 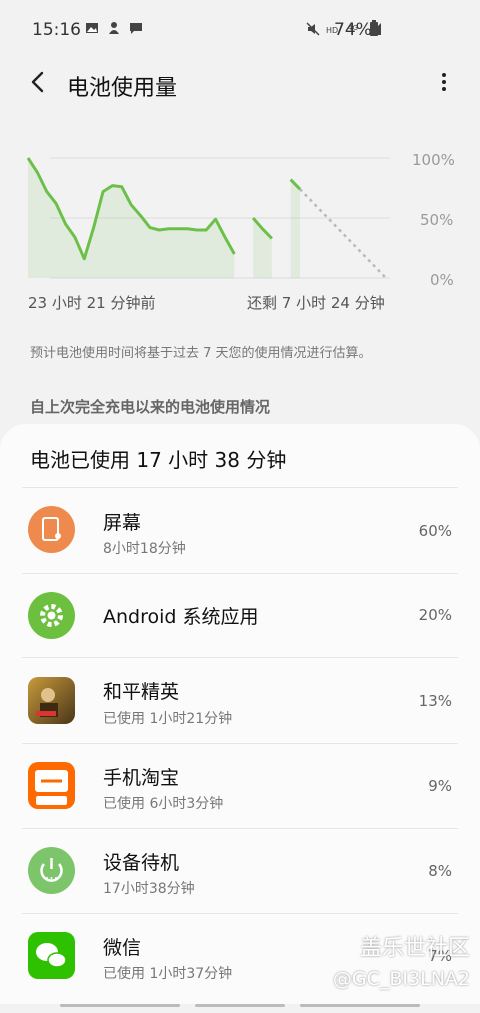 What do you see at coordinates (158, 460) in the screenshot?
I see `usage-total: 电池已使用 17 小时 38 分钟` at bounding box center [158, 460].